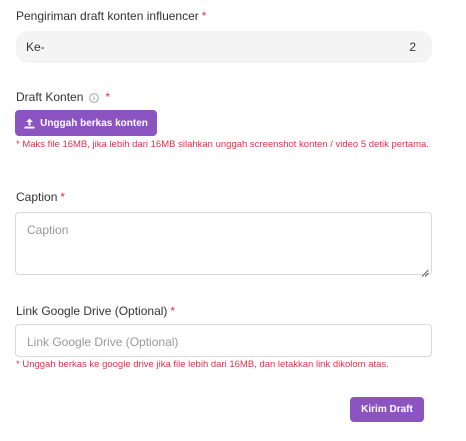 Image resolution: width=466 pixels, height=441 pixels. What do you see at coordinates (92, 311) in the screenshot?
I see `google-drive-link-label-text: Link Google Drive (Optional)` at bounding box center [92, 311].